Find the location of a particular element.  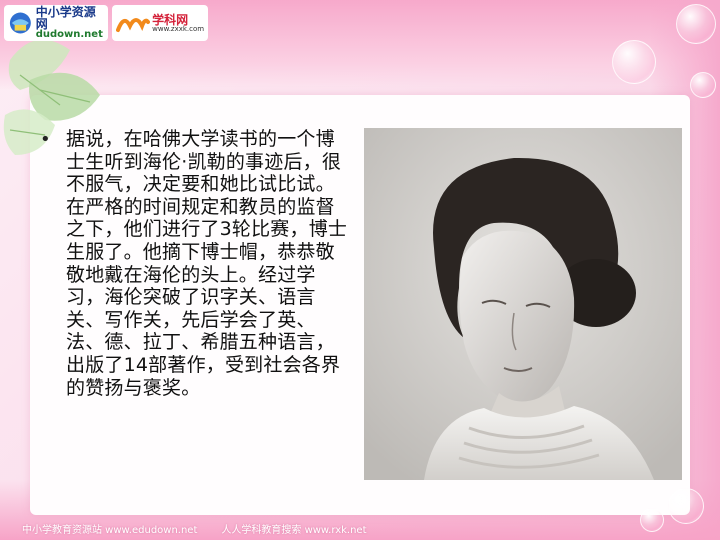

logo-dudown: 中小学资源网 dudown.net is located at coordinates (56, 23).